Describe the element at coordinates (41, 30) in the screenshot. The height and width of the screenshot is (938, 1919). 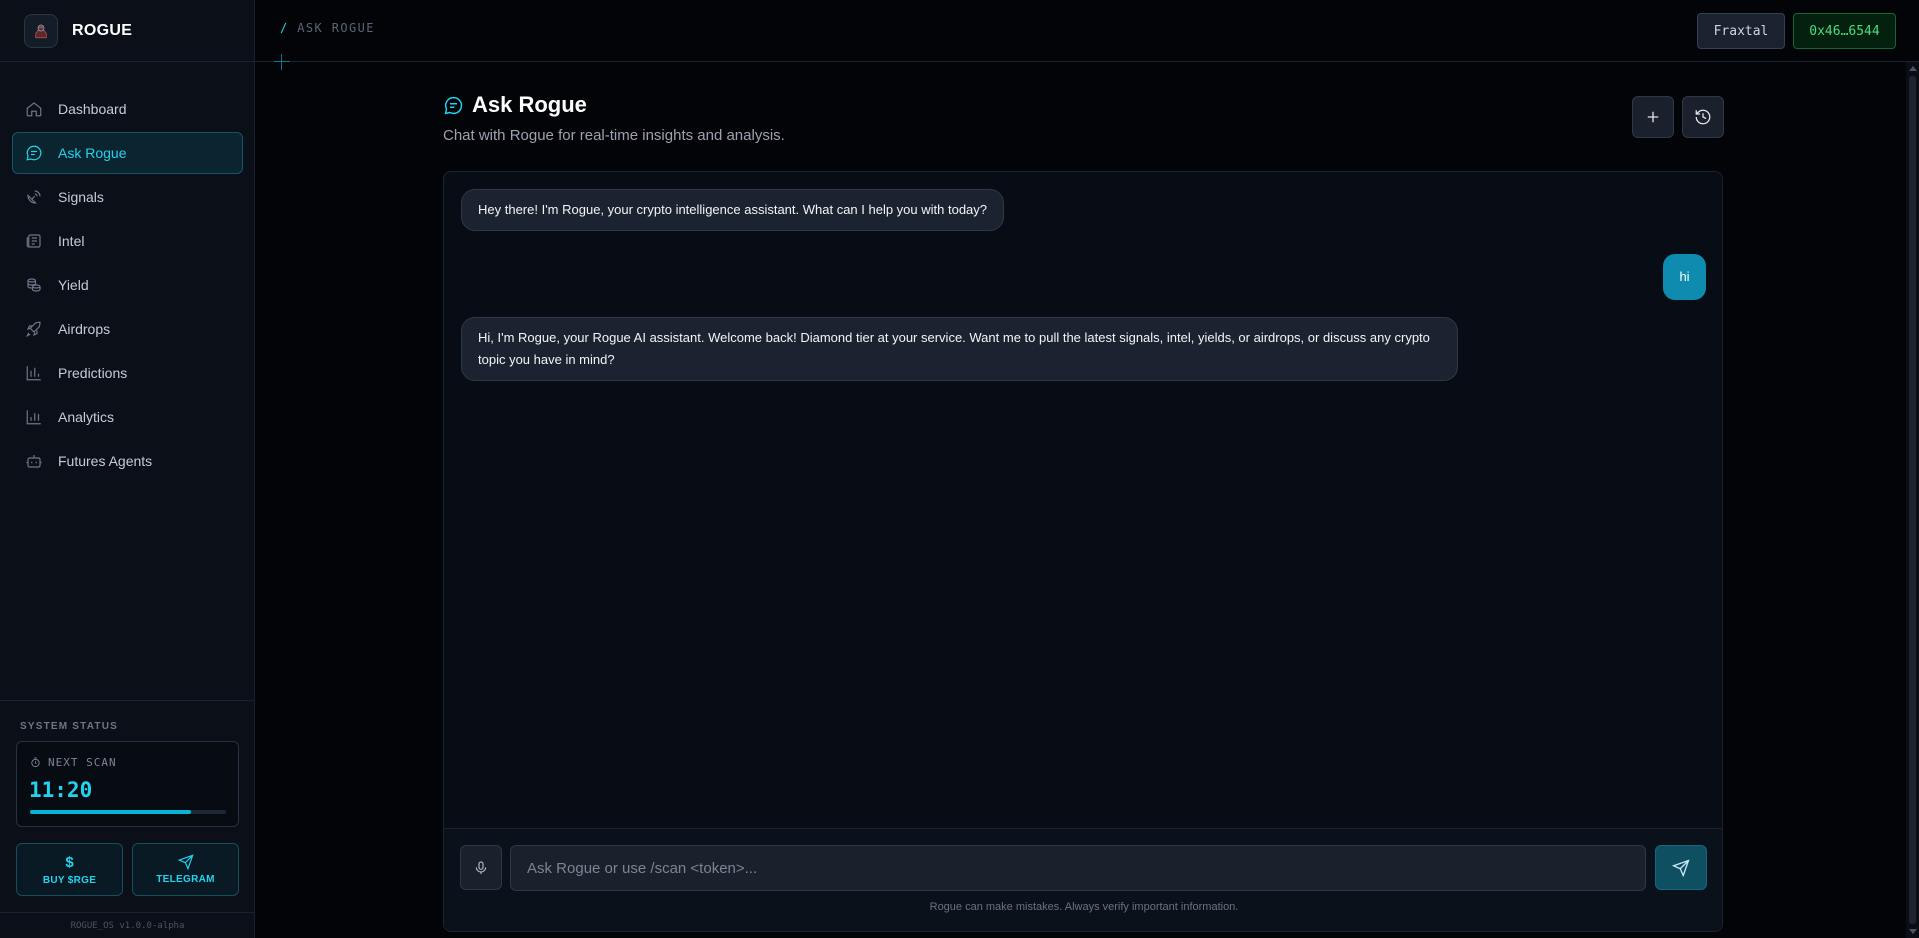
I see `rogue-logo-icon` at that location.